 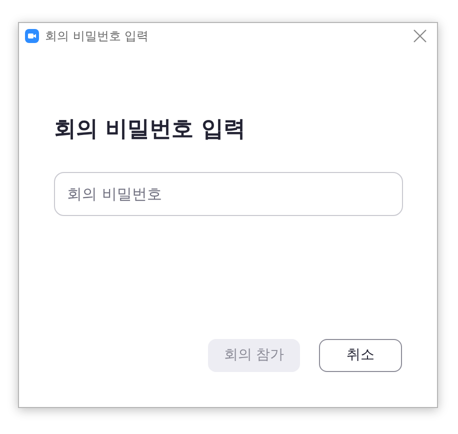 I want to click on cancel-button: 취소, so click(x=360, y=355).